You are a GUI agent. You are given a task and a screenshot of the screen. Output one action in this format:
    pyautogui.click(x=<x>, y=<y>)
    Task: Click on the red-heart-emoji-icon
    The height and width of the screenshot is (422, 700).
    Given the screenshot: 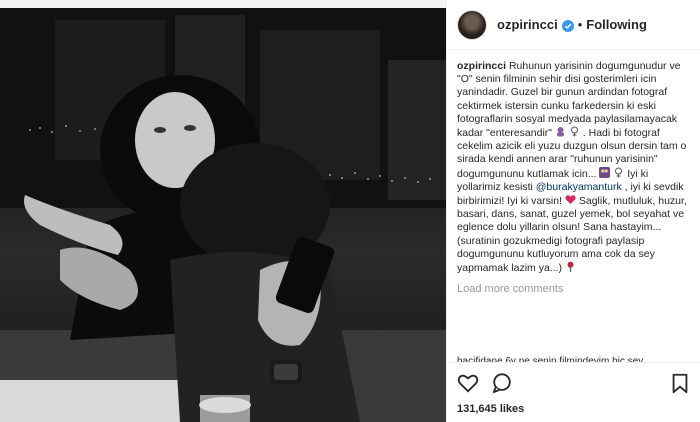 What is the action you would take?
    pyautogui.click(x=570, y=199)
    